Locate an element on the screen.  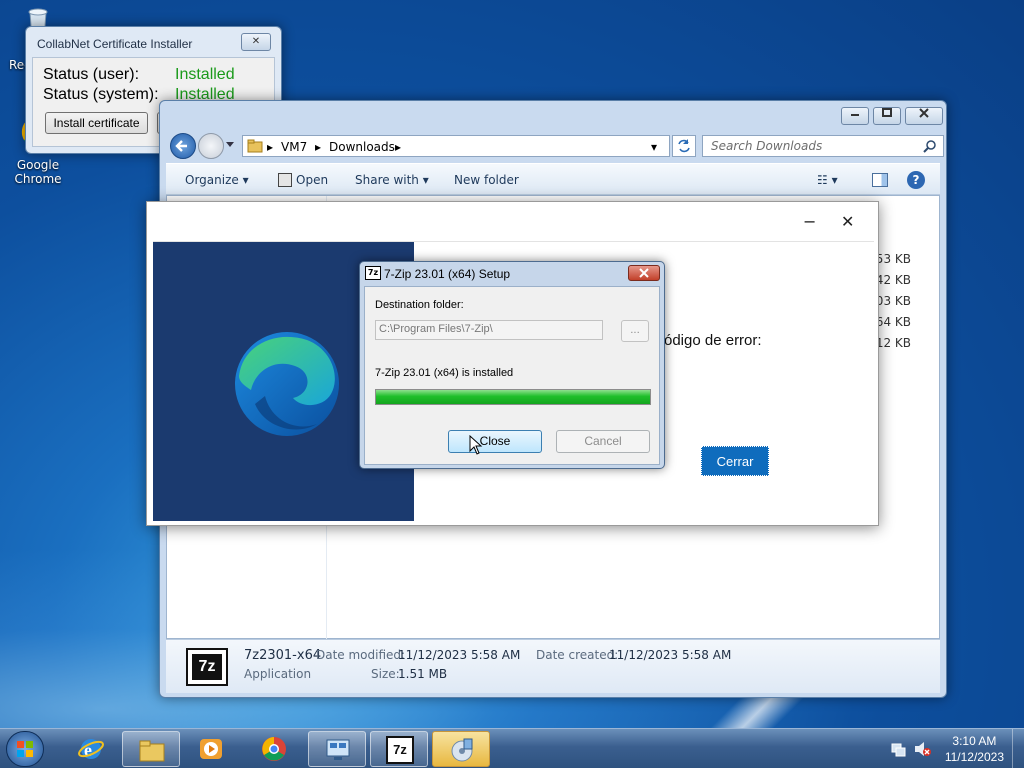
7zip-title: 7-Zip 23.01 (x64) Setup is located at coordinates (447, 274).